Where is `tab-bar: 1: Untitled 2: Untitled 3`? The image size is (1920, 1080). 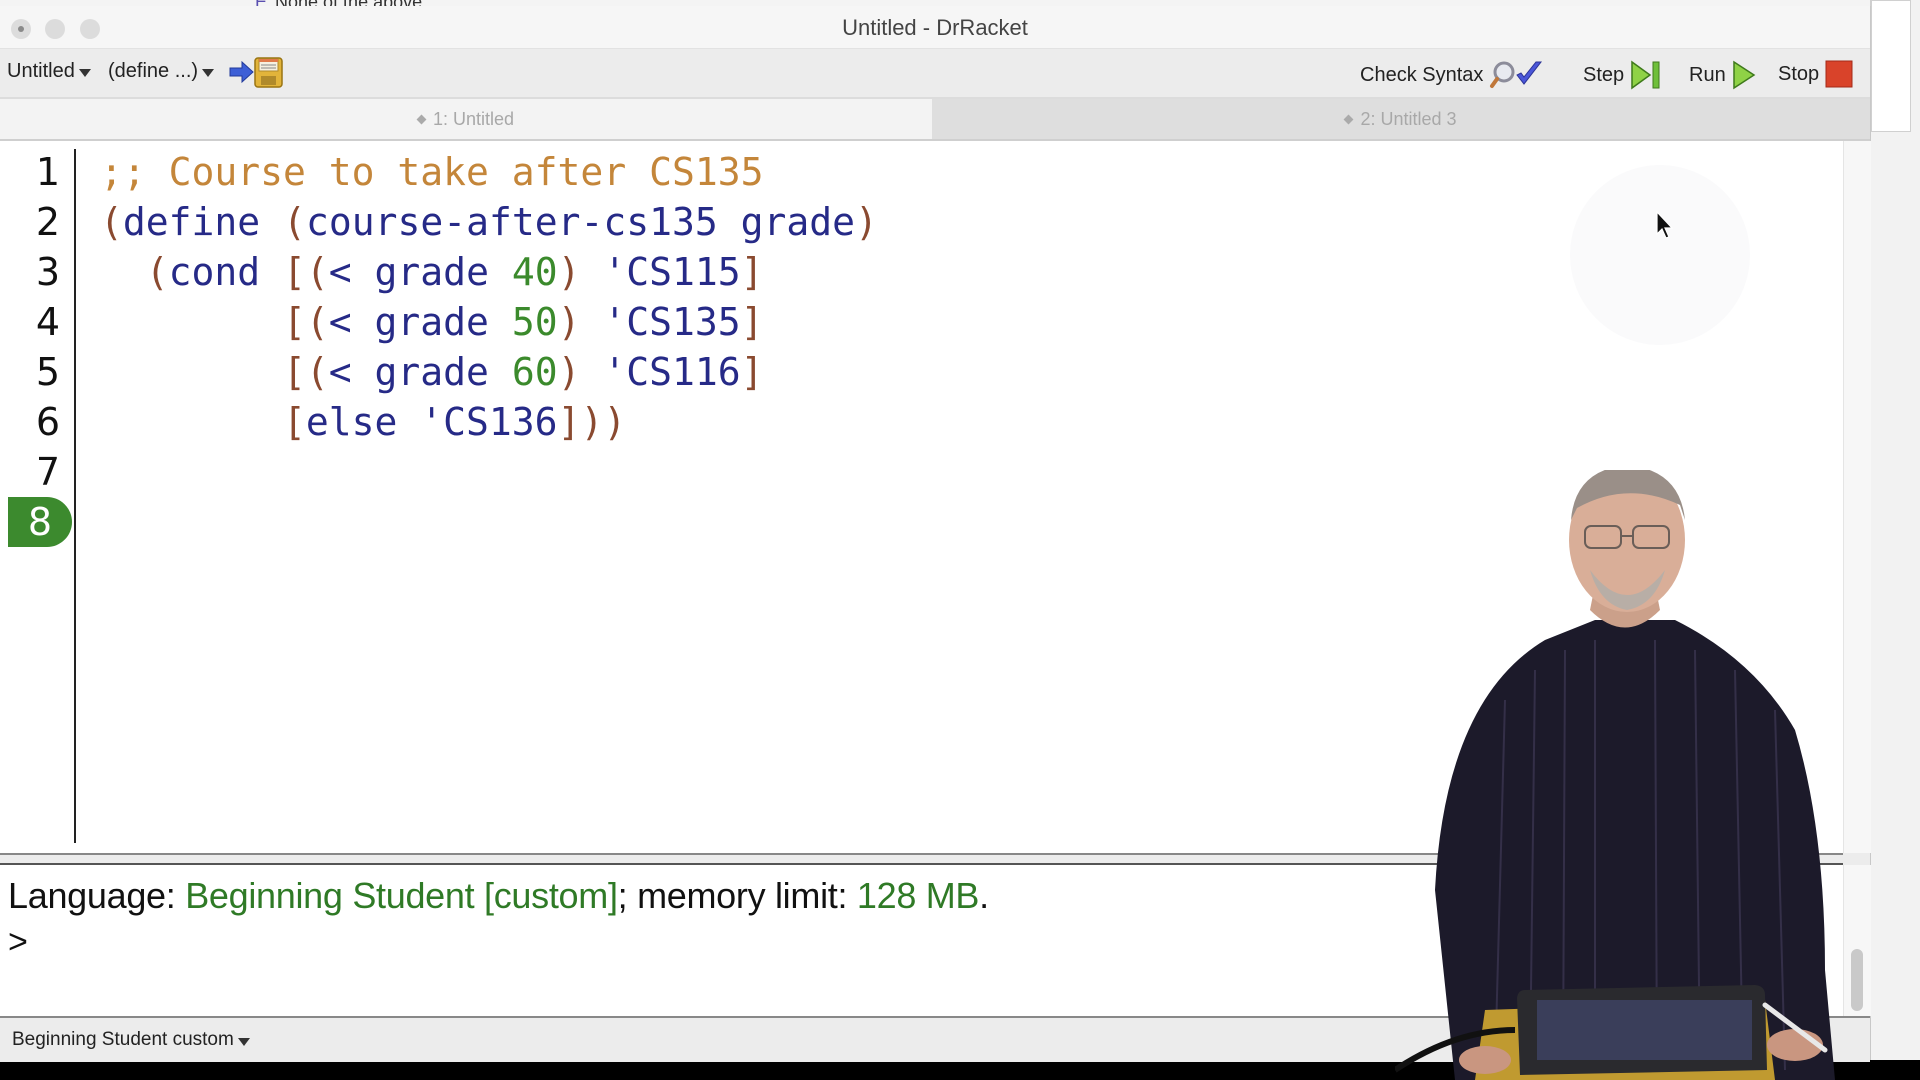
tab-bar: 1: Untitled 2: Untitled 3 is located at coordinates (935, 120).